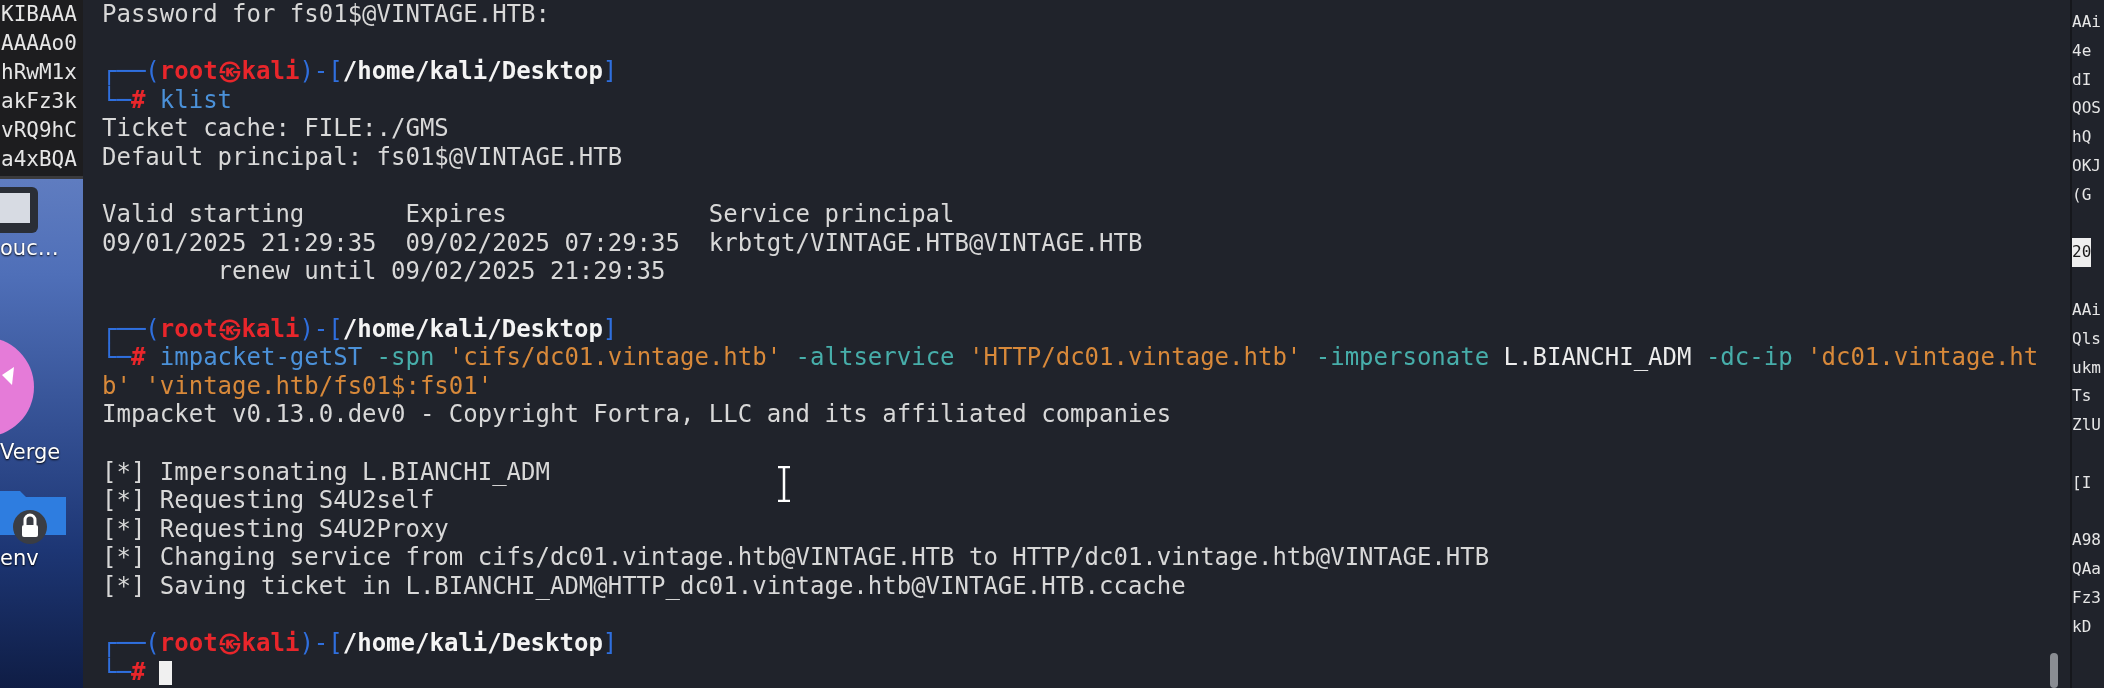  I want to click on terminal-line: Valid starting Expires Service principal, so click(528, 214).